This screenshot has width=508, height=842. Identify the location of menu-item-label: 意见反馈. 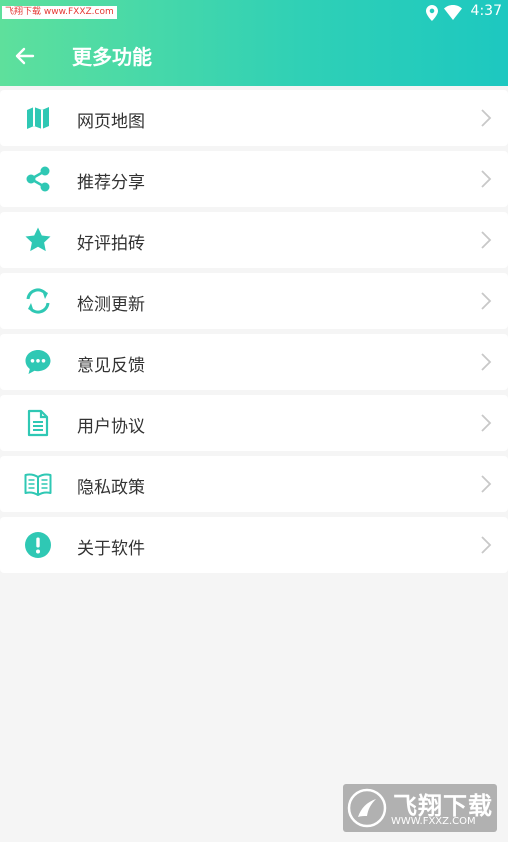
(111, 366).